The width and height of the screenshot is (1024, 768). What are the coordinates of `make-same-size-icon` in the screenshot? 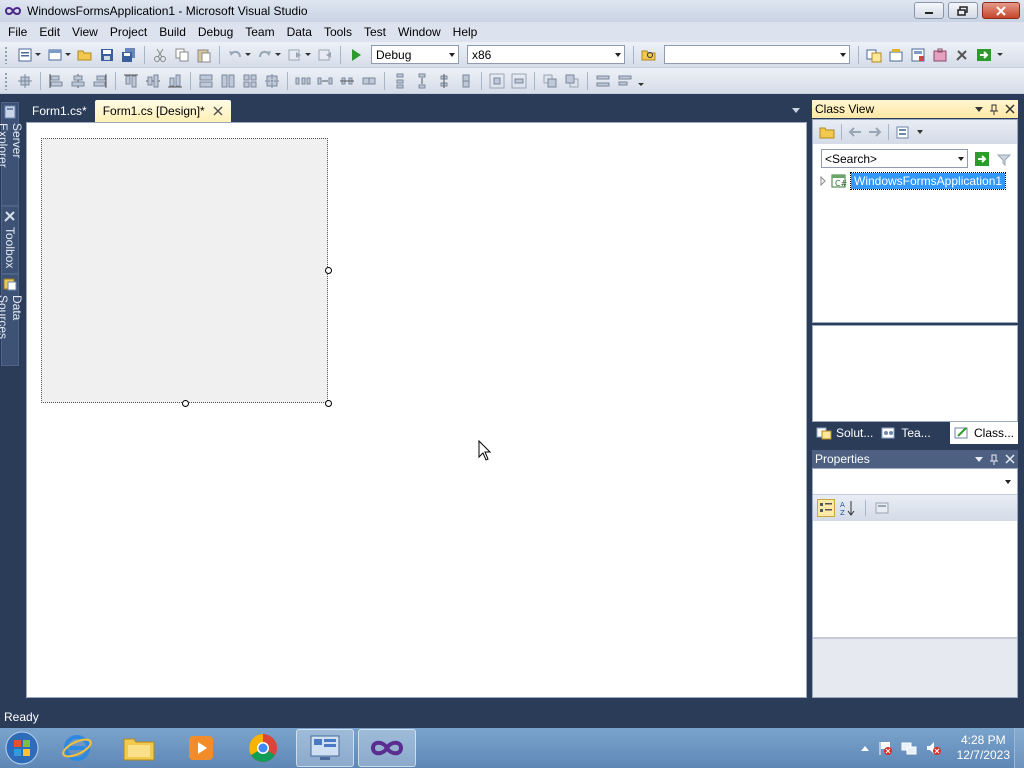 It's located at (250, 81).